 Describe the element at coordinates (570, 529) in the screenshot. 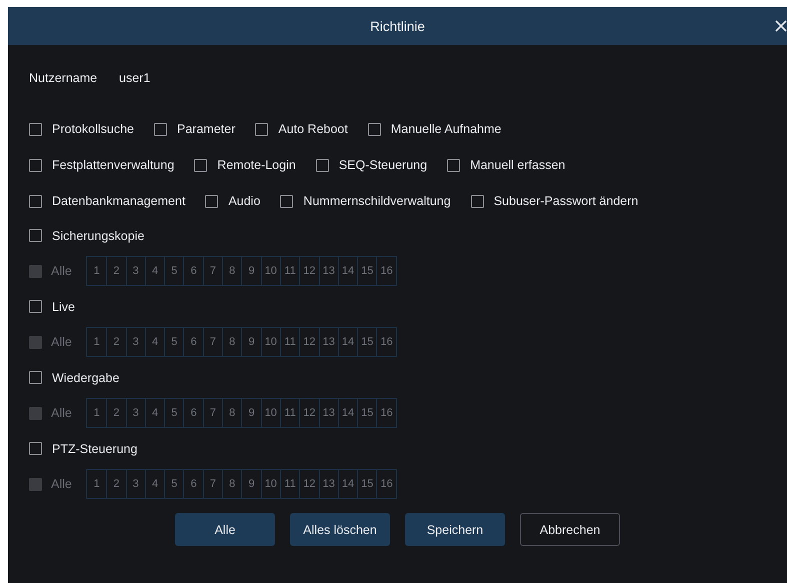

I see `dialog-button: Abbrechen` at that location.